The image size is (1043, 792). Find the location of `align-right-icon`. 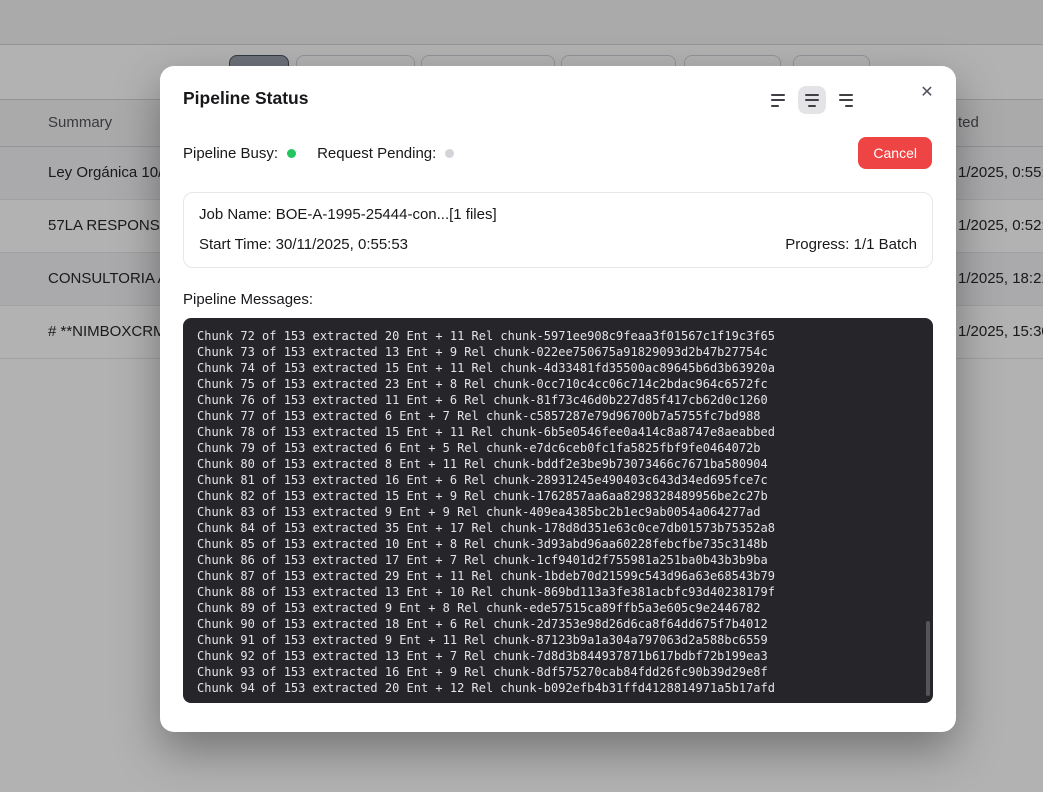

align-right-icon is located at coordinates (846, 100).